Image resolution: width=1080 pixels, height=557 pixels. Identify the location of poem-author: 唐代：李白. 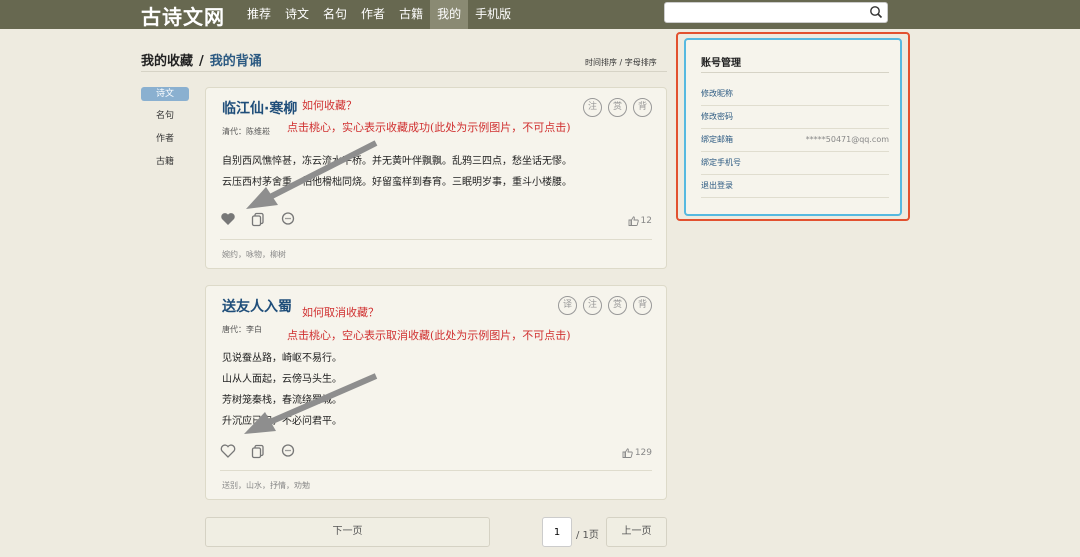
(242, 329).